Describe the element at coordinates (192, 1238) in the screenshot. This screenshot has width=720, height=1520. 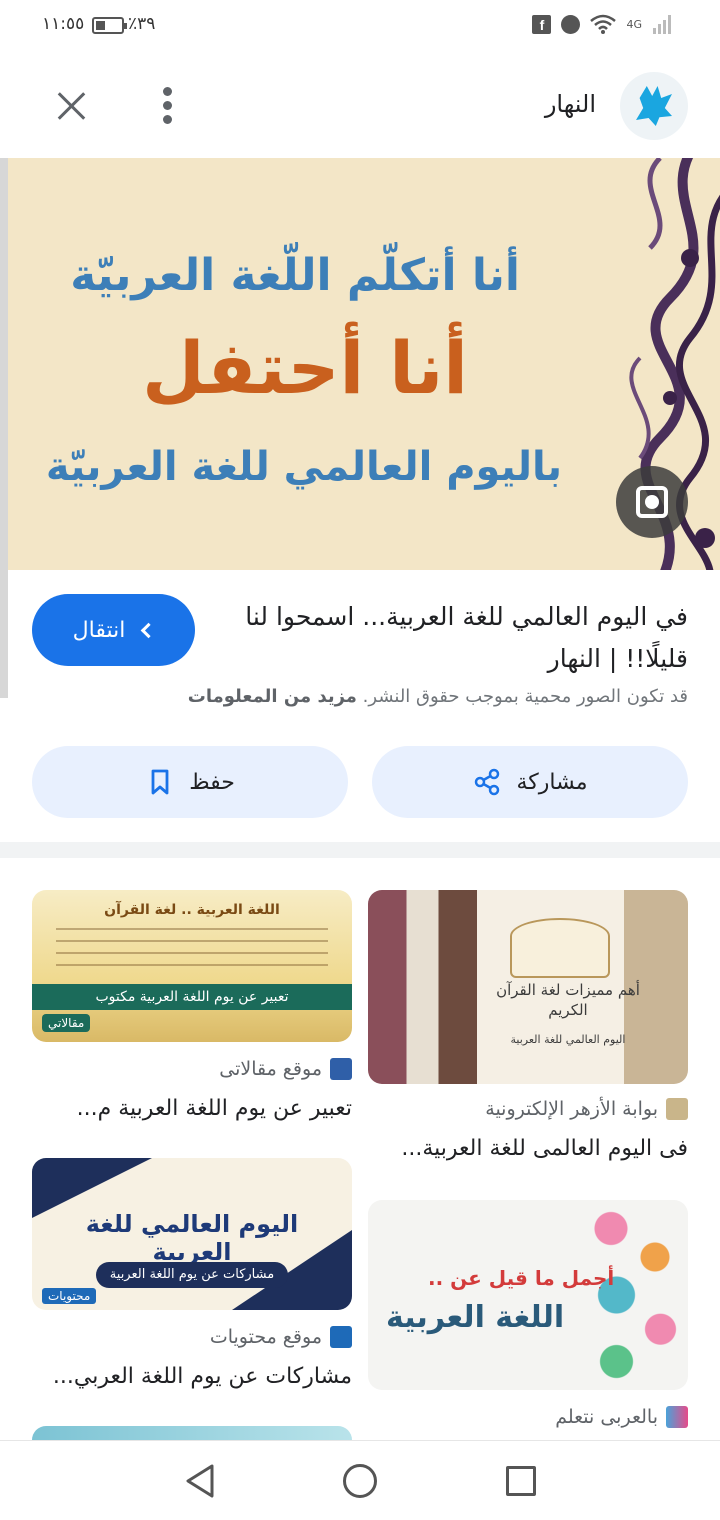
I see `related-image-heading: اليوم العالمي للغة العربية` at that location.